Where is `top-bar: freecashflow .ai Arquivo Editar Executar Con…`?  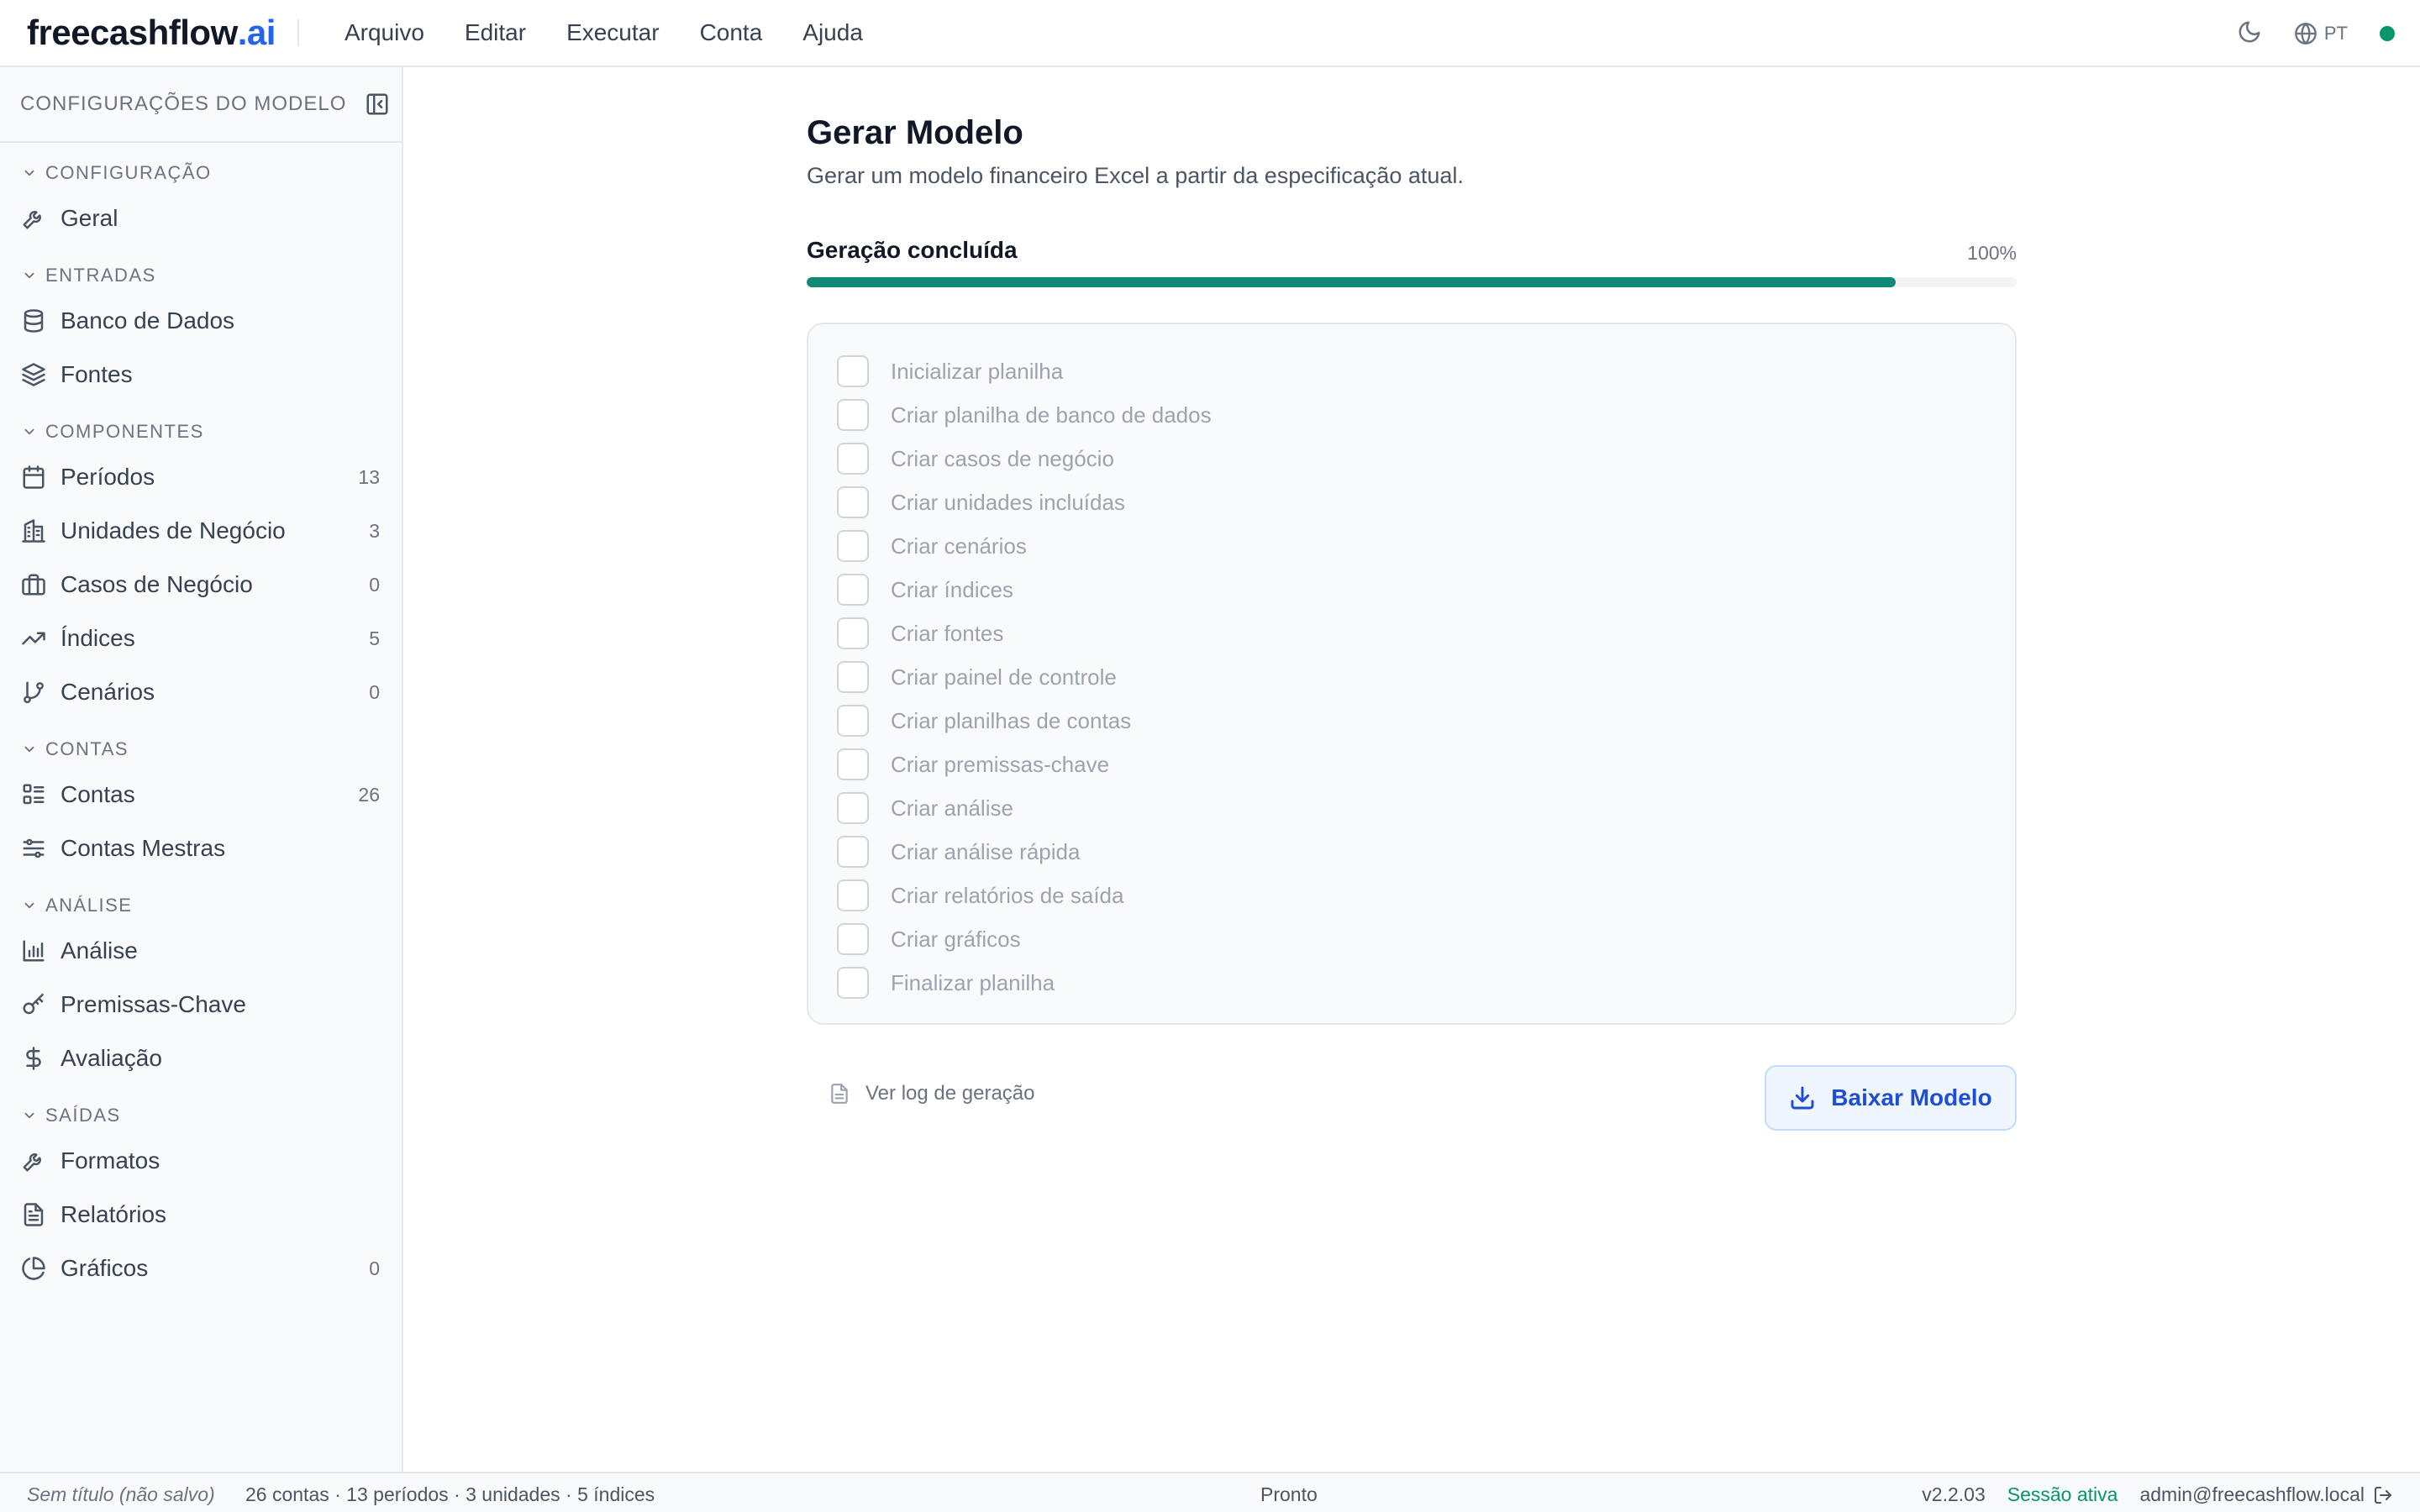 top-bar: freecashflow .ai Arquivo Editar Executar Con… is located at coordinates (1210, 33).